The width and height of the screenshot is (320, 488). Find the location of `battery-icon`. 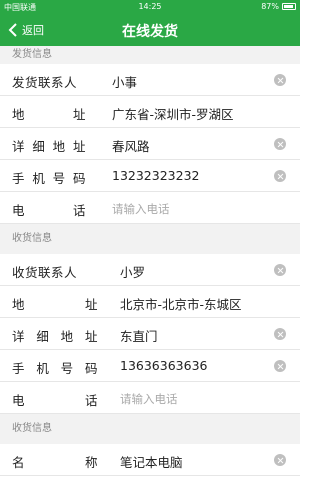

battery-icon is located at coordinates (289, 6).